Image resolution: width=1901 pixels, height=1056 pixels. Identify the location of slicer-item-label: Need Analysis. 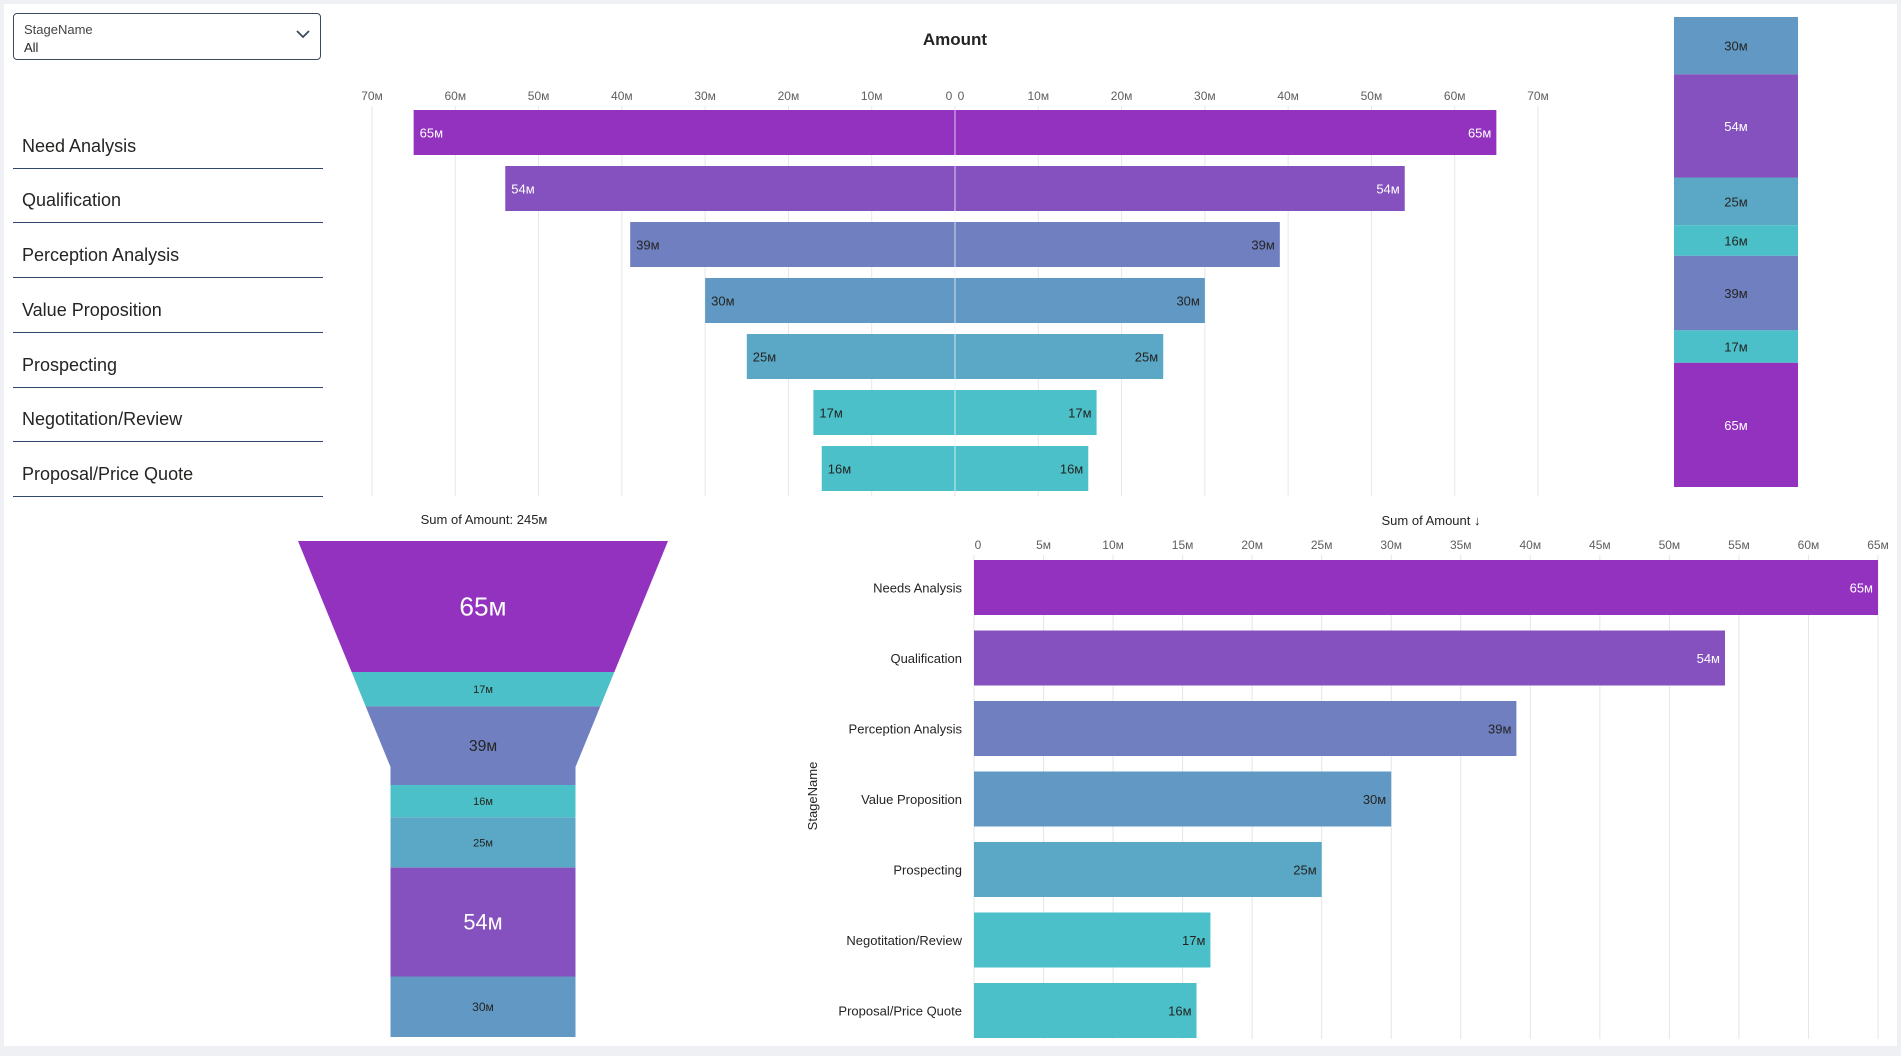
(79, 145).